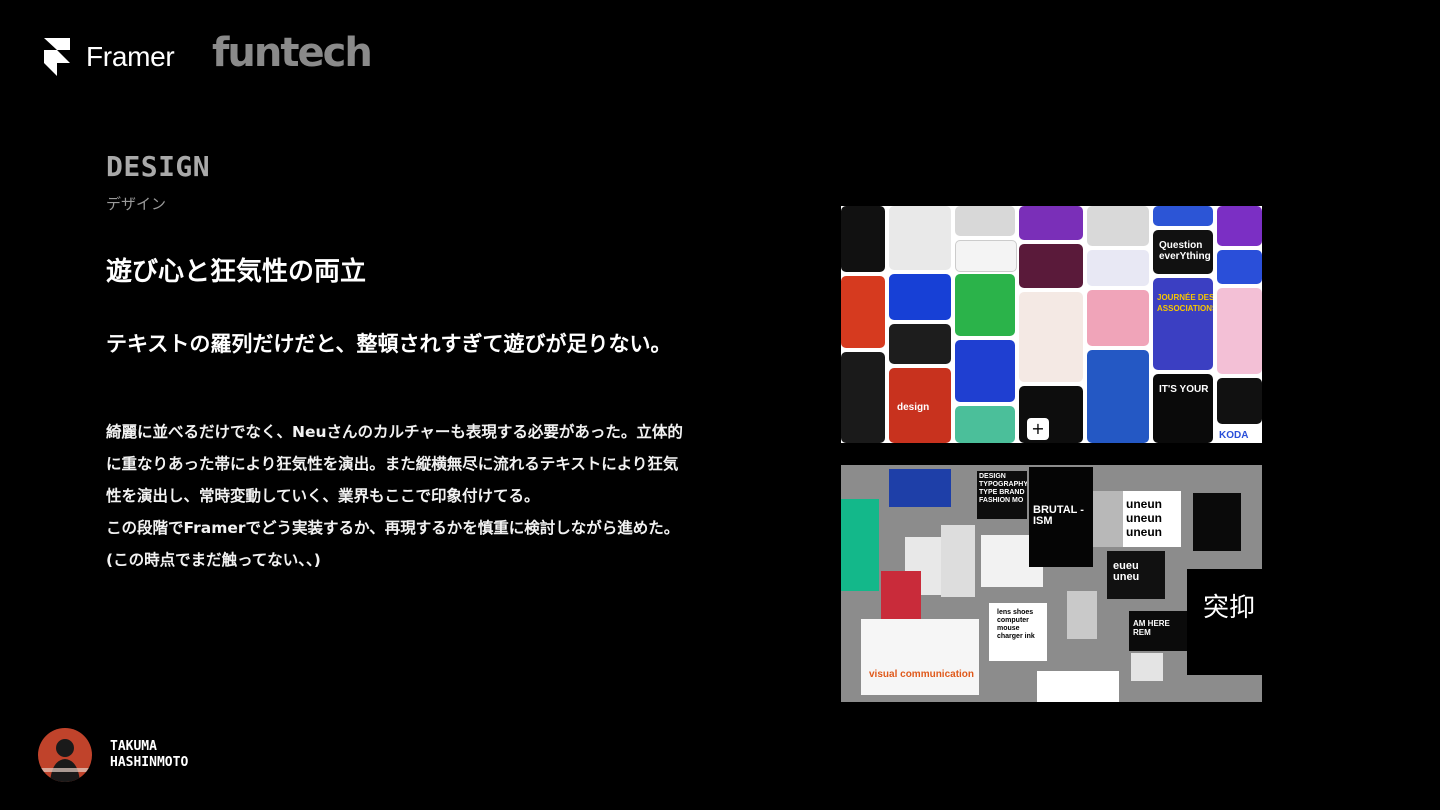 This screenshot has height=810, width=1440. What do you see at coordinates (920, 657) in the screenshot?
I see `tile: visual communication` at bounding box center [920, 657].